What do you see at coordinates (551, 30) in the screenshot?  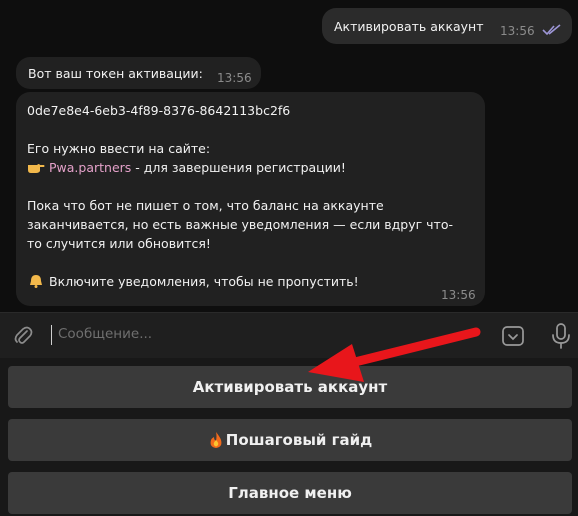 I see `double-check-icon` at bounding box center [551, 30].